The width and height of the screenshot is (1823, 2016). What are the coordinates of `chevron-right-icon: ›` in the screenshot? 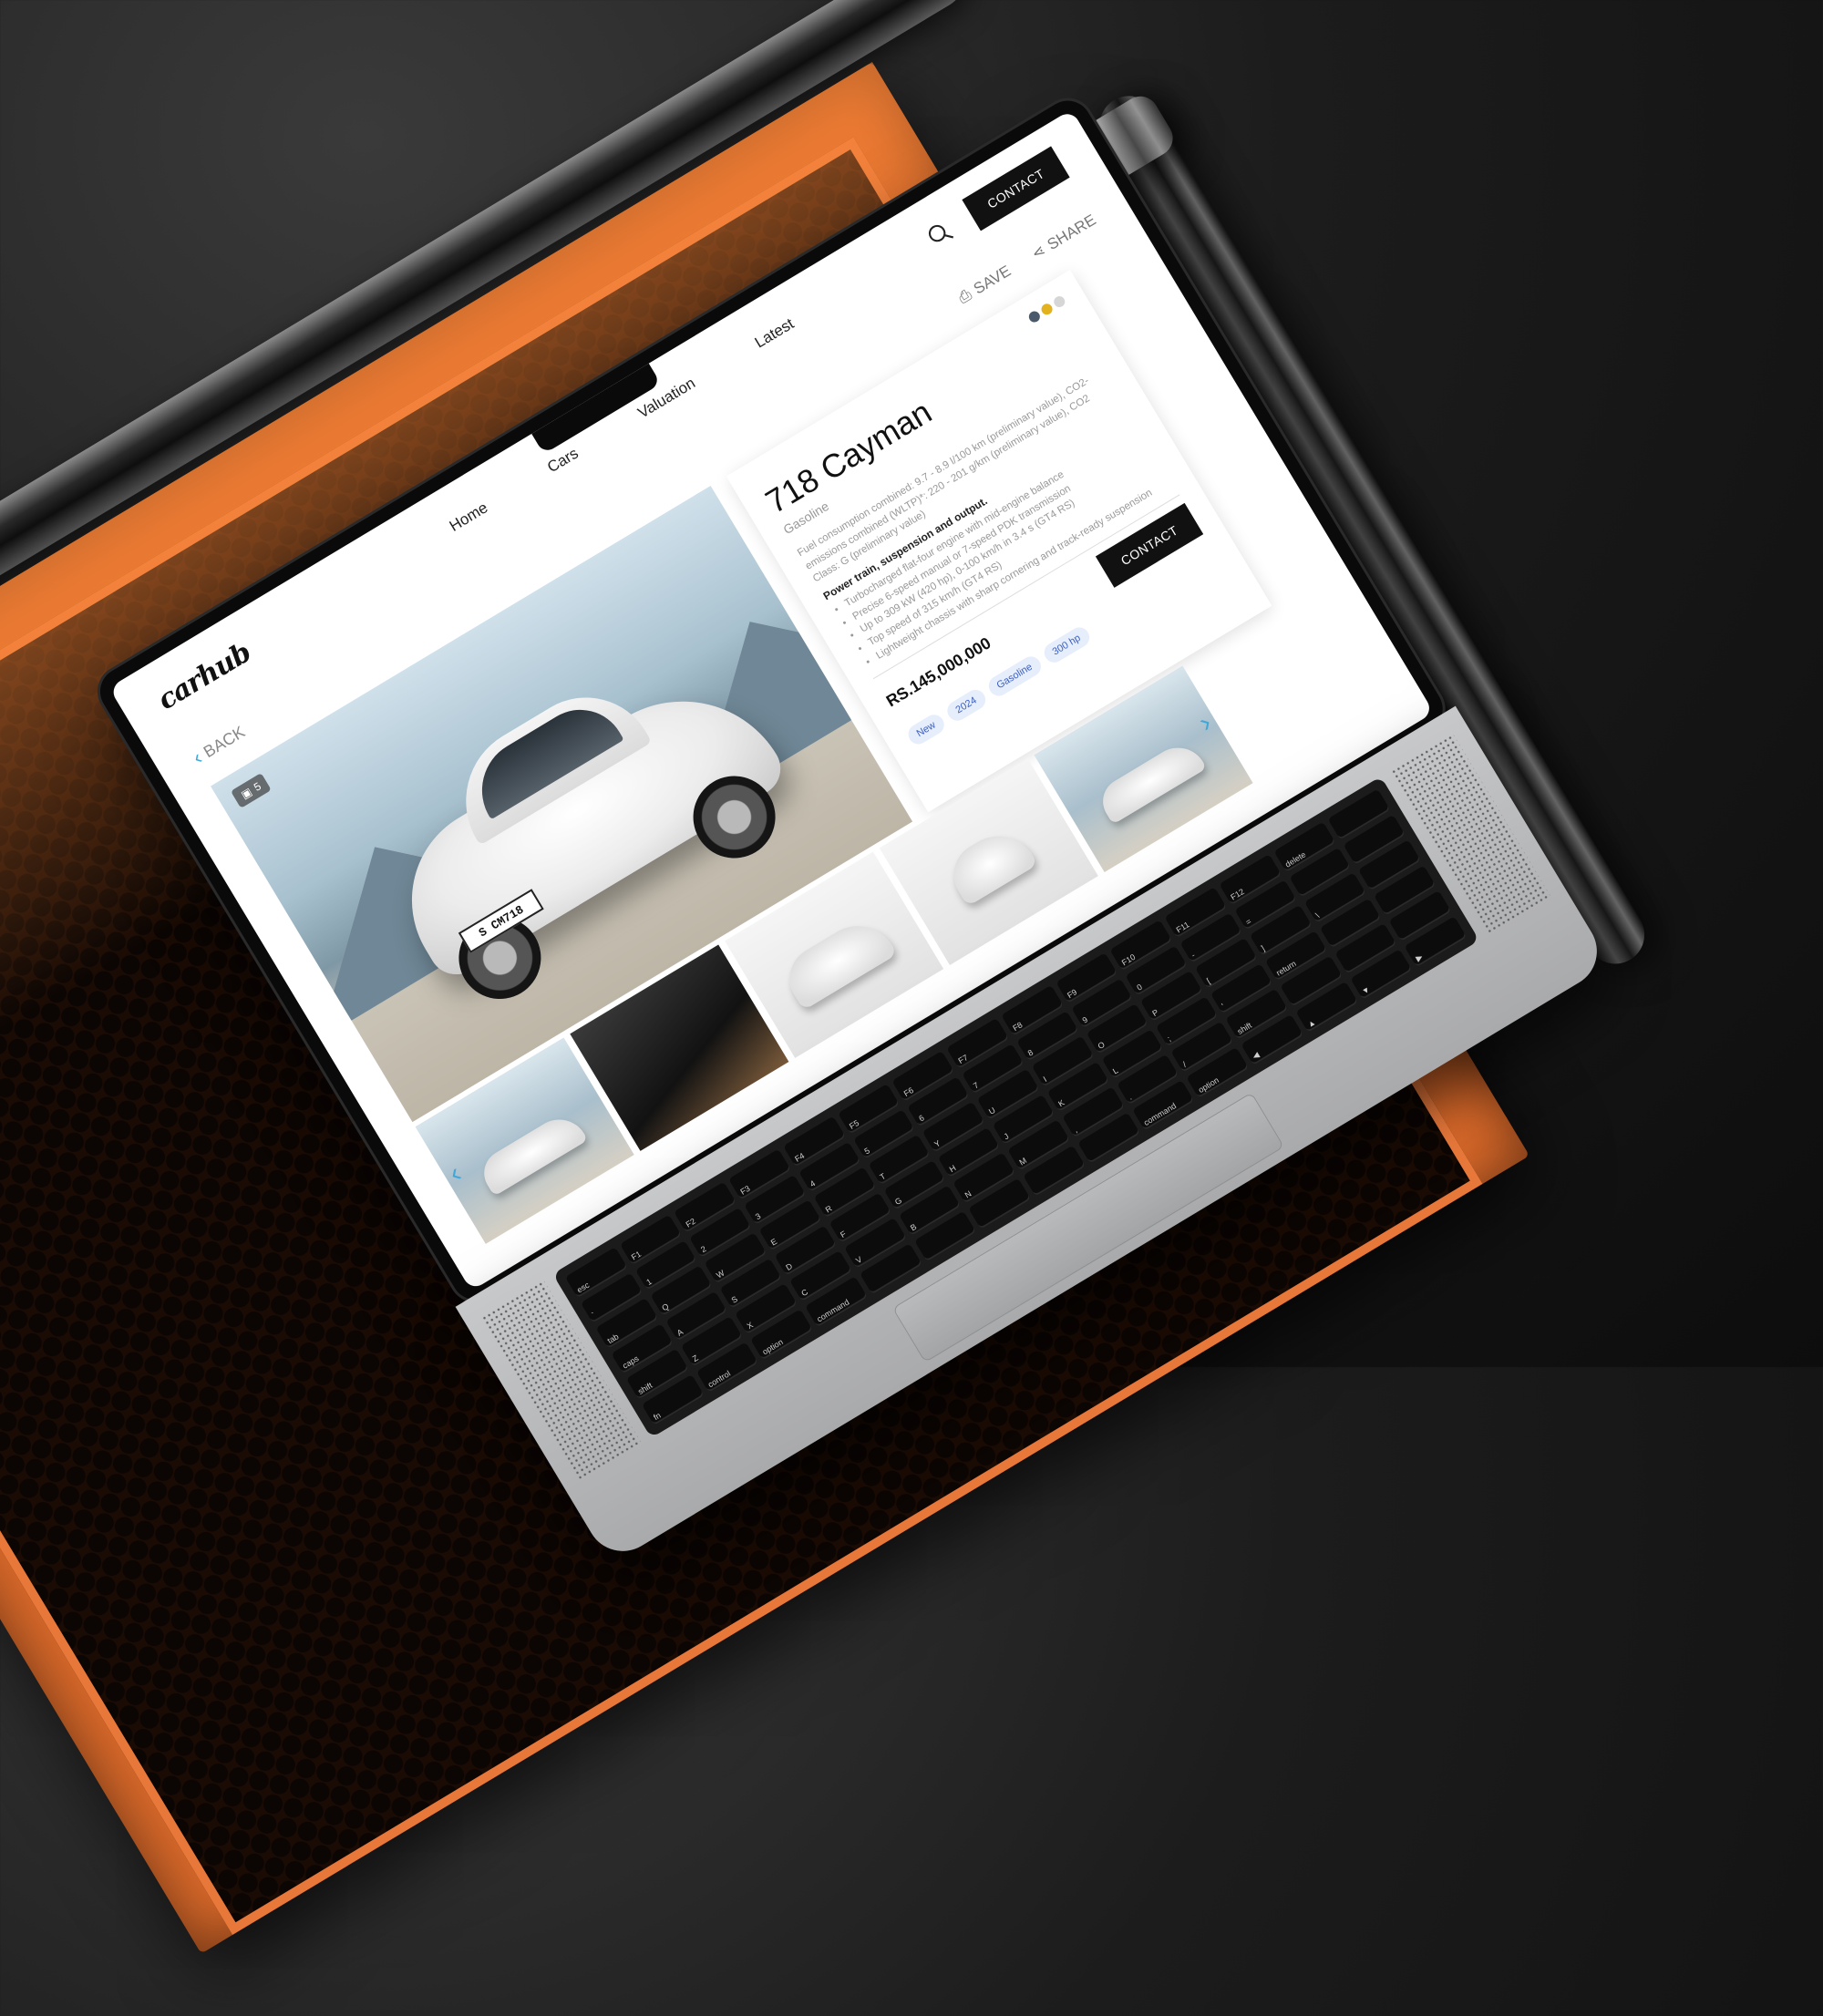 It's located at (1205, 723).